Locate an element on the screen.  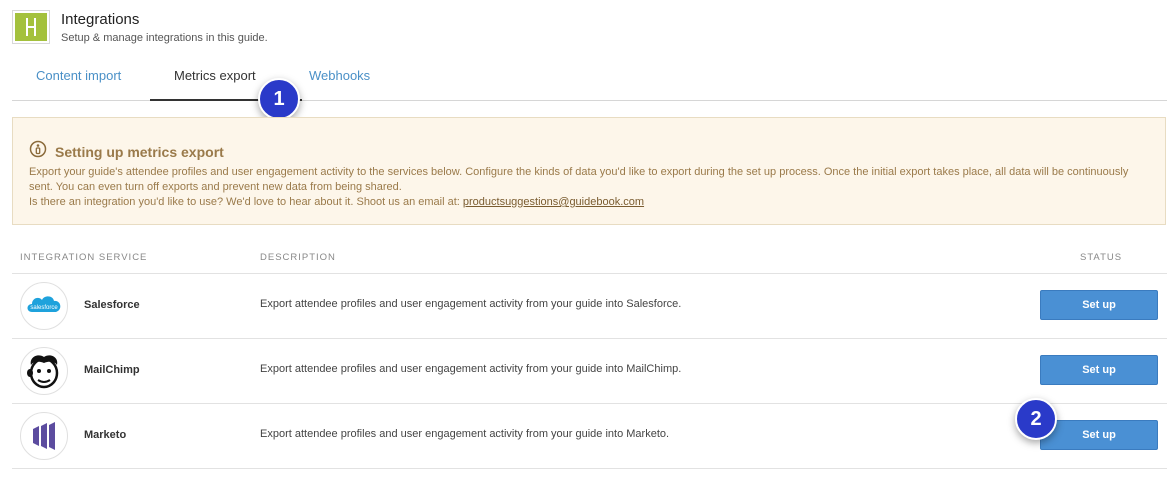
column-header-service: Integration Service is located at coordinates (84, 257).